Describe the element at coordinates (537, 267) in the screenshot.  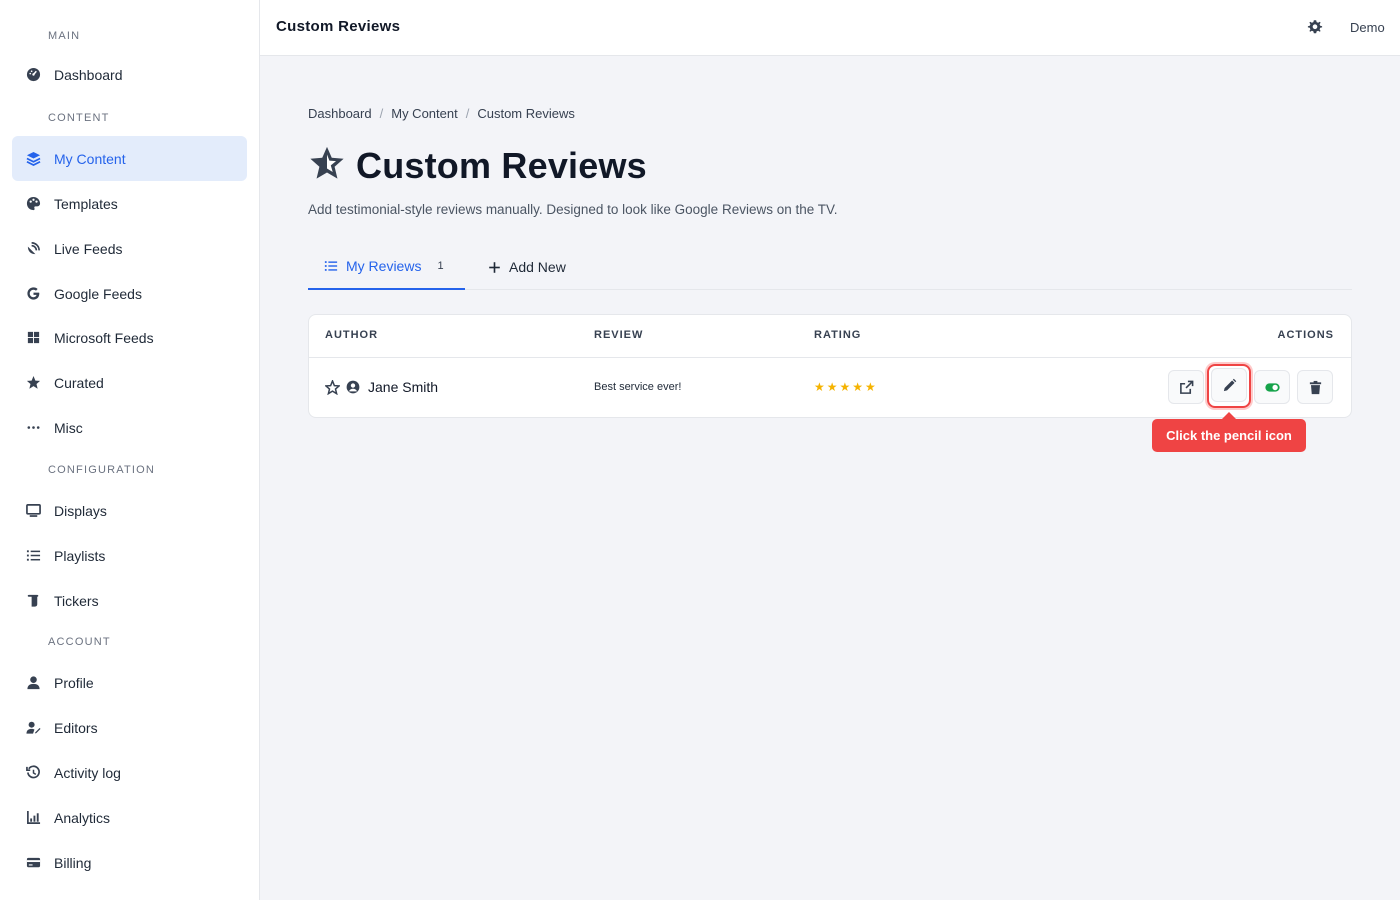
I see `tab-label: Add New` at that location.